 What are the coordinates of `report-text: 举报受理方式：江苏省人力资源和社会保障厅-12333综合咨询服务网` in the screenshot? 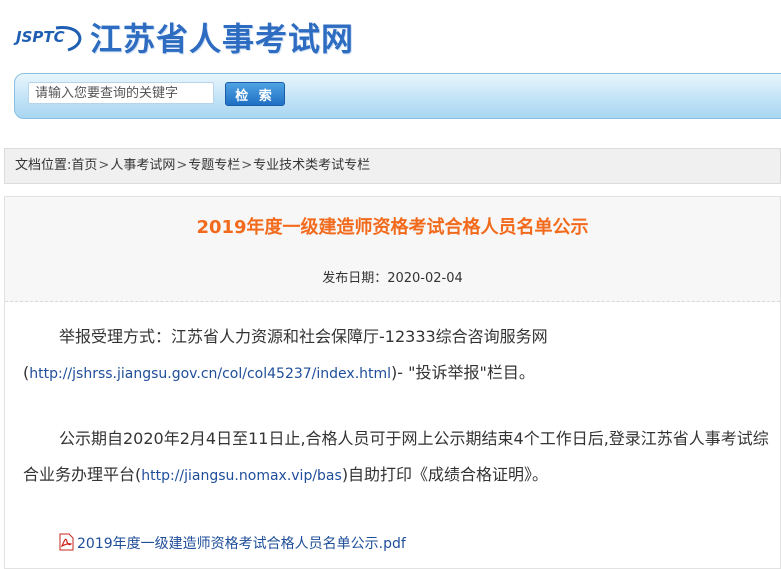 It's located at (303, 336).